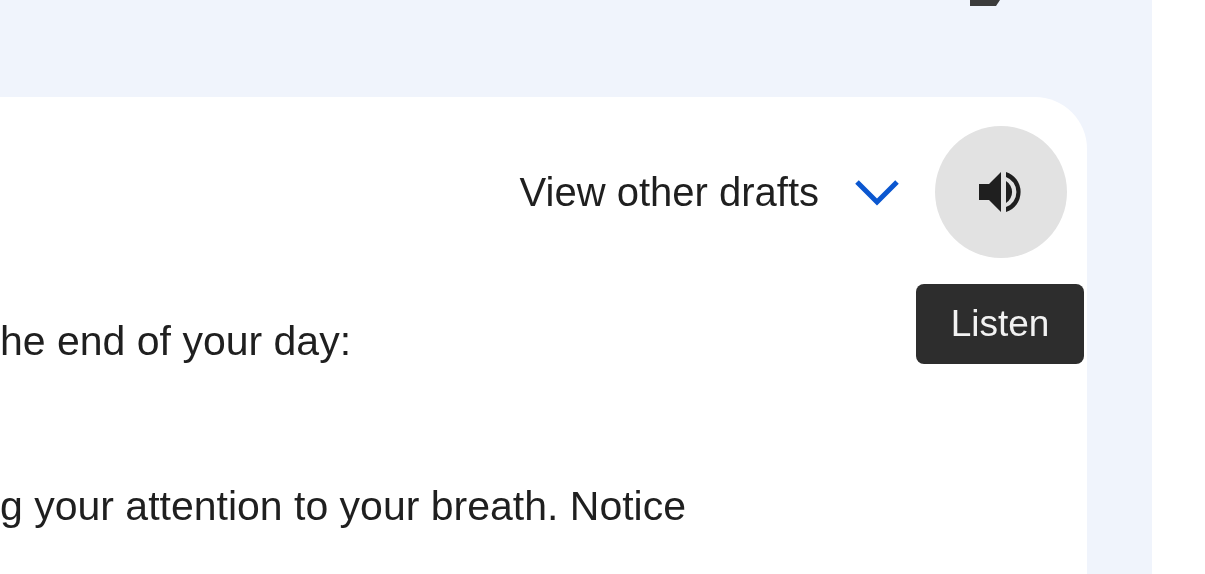 This screenshot has width=1205, height=574. What do you see at coordinates (669, 192) in the screenshot?
I see `view-other-drafts-label: View other drafts` at bounding box center [669, 192].